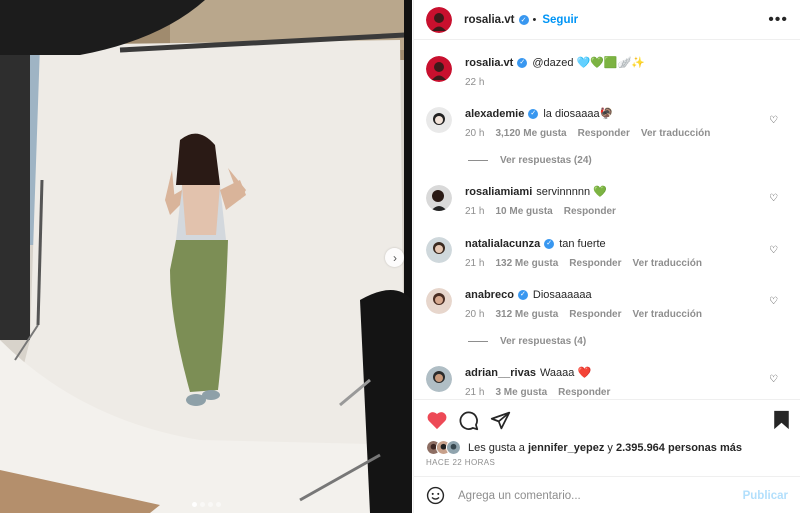 The image size is (800, 513). I want to click on comment-text: Diosaaaaaa, so click(562, 295).